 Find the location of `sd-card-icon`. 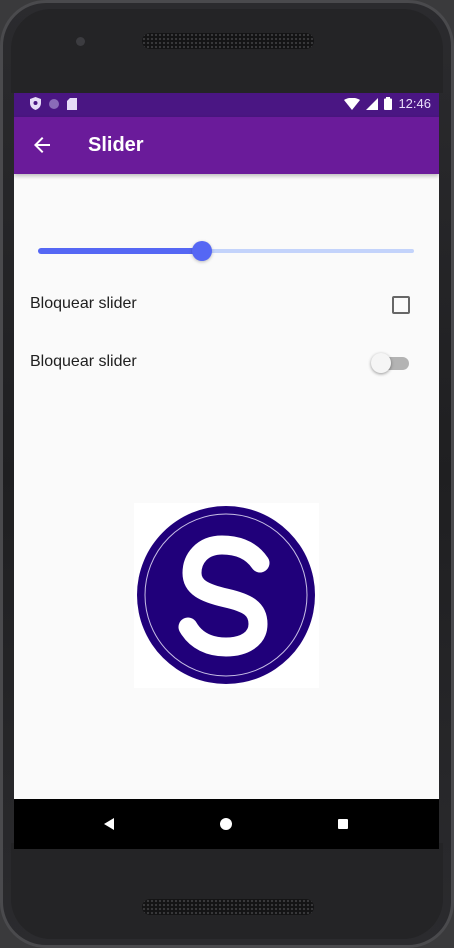

sd-card-icon is located at coordinates (72, 103).